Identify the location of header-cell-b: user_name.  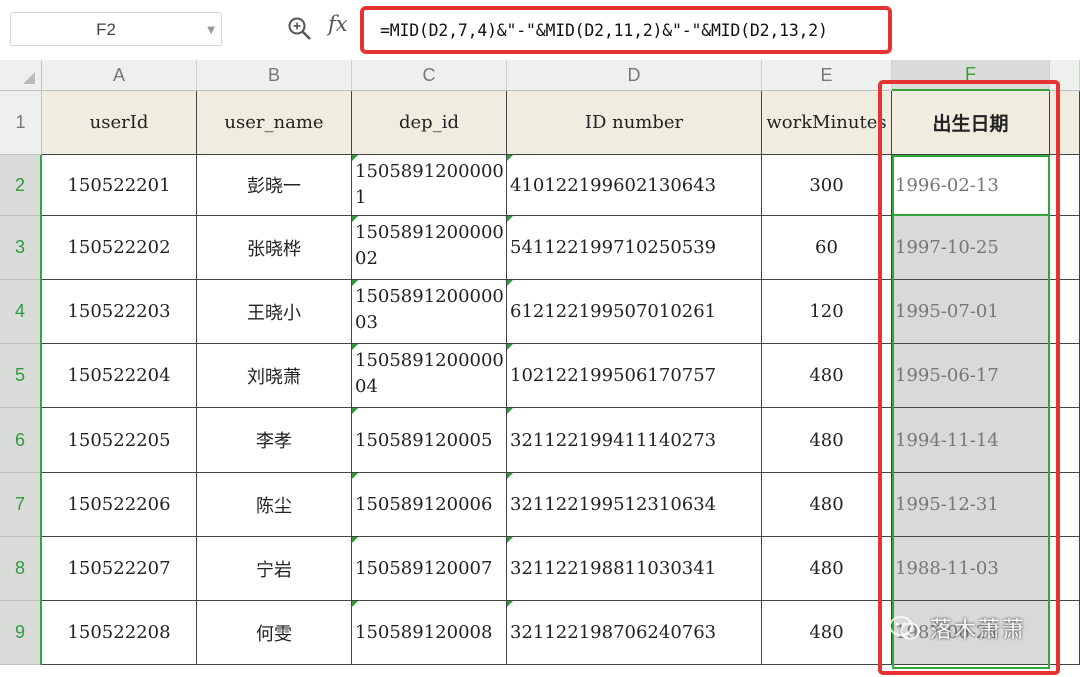
(274, 123).